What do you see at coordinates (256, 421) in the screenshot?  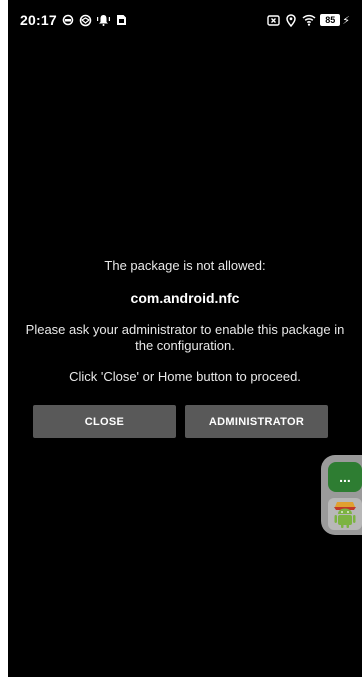 I see `administrator-button: ADMINISTRATOR` at bounding box center [256, 421].